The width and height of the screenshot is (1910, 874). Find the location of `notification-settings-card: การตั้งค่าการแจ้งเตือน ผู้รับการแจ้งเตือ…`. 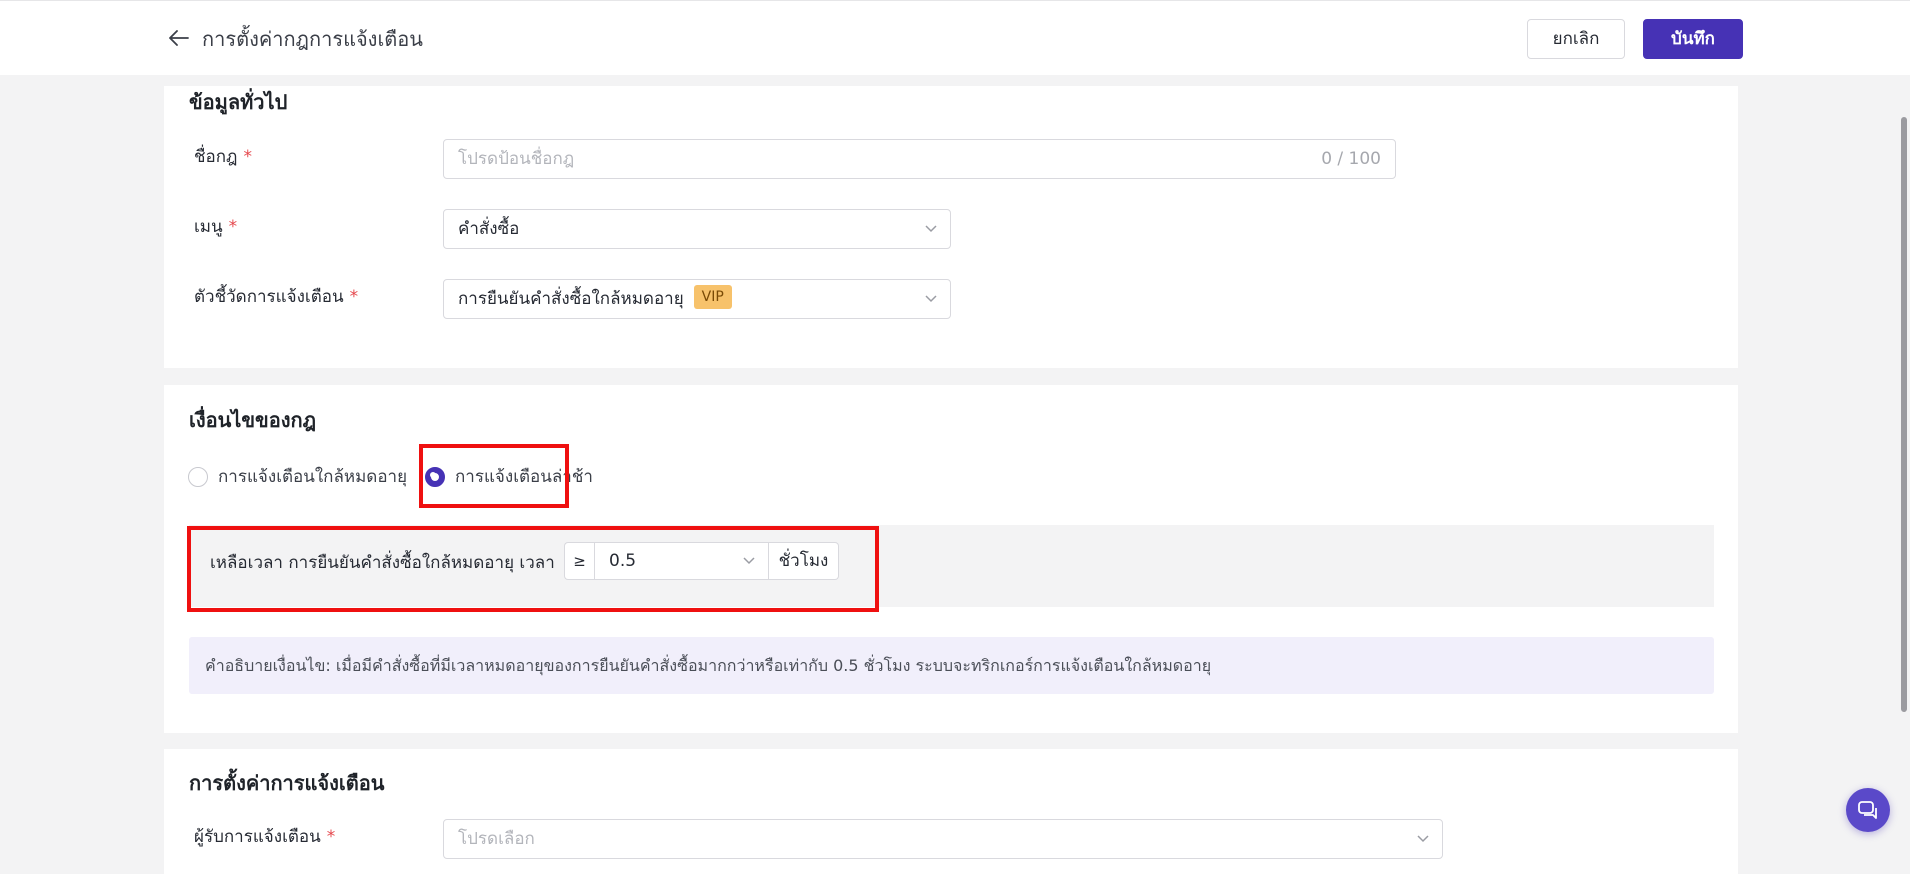

notification-settings-card: การตั้งค่าการแจ้งเตือน ผู้รับการแจ้งเตือ… is located at coordinates (951, 811).